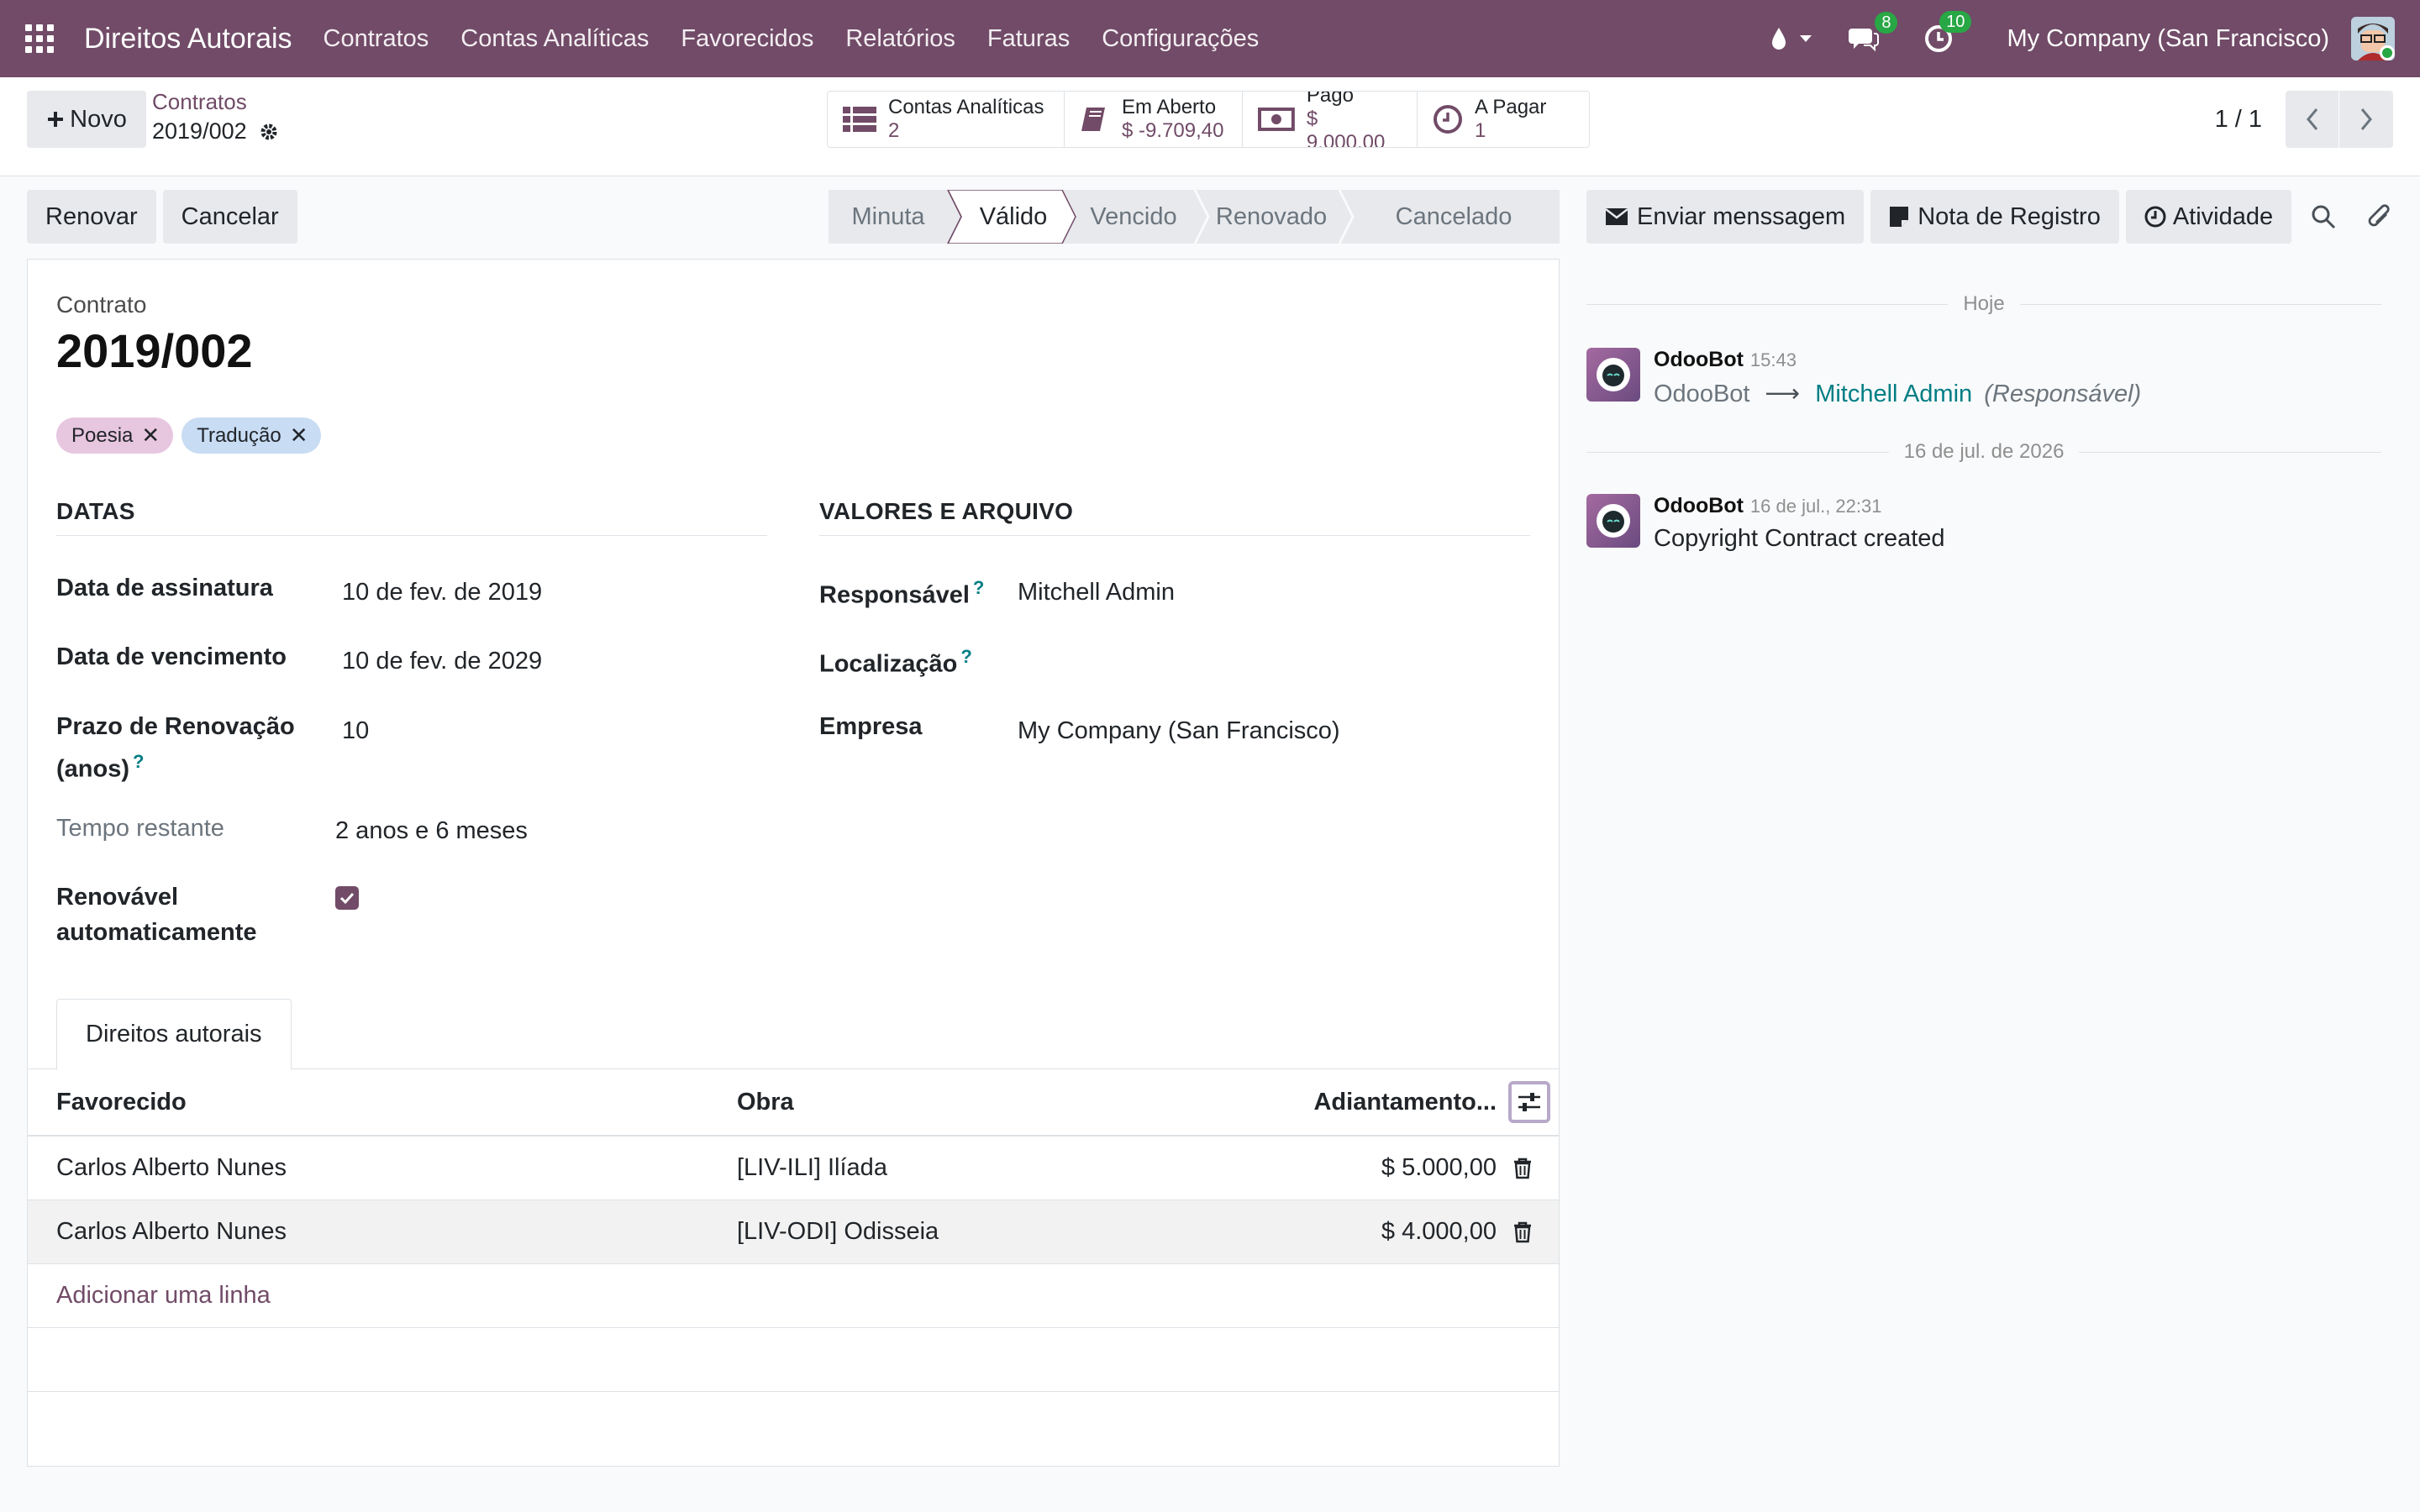 This screenshot has height=1512, width=2420. What do you see at coordinates (1873, 32) in the screenshot?
I see `messages-menu: 8` at bounding box center [1873, 32].